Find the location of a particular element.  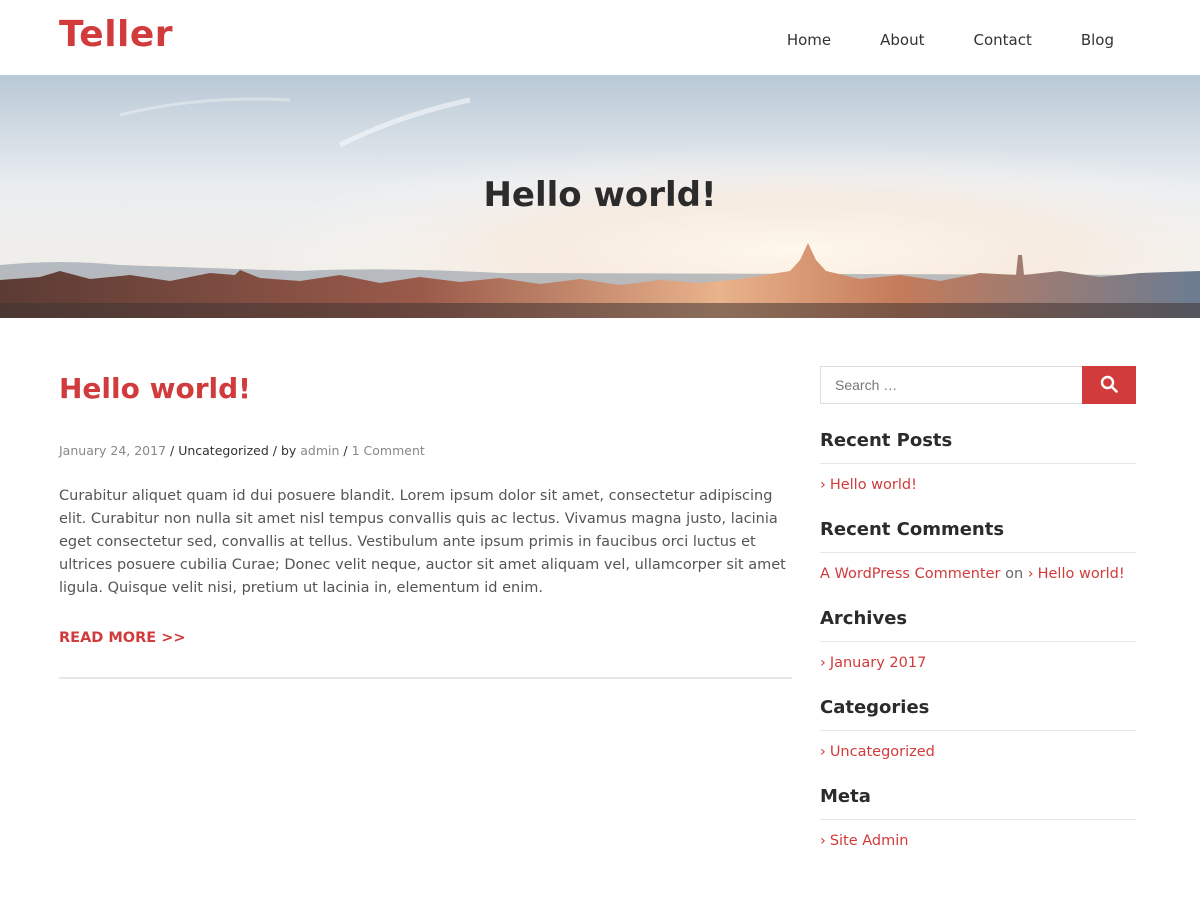

comment-on-label: on is located at coordinates (1014, 574).